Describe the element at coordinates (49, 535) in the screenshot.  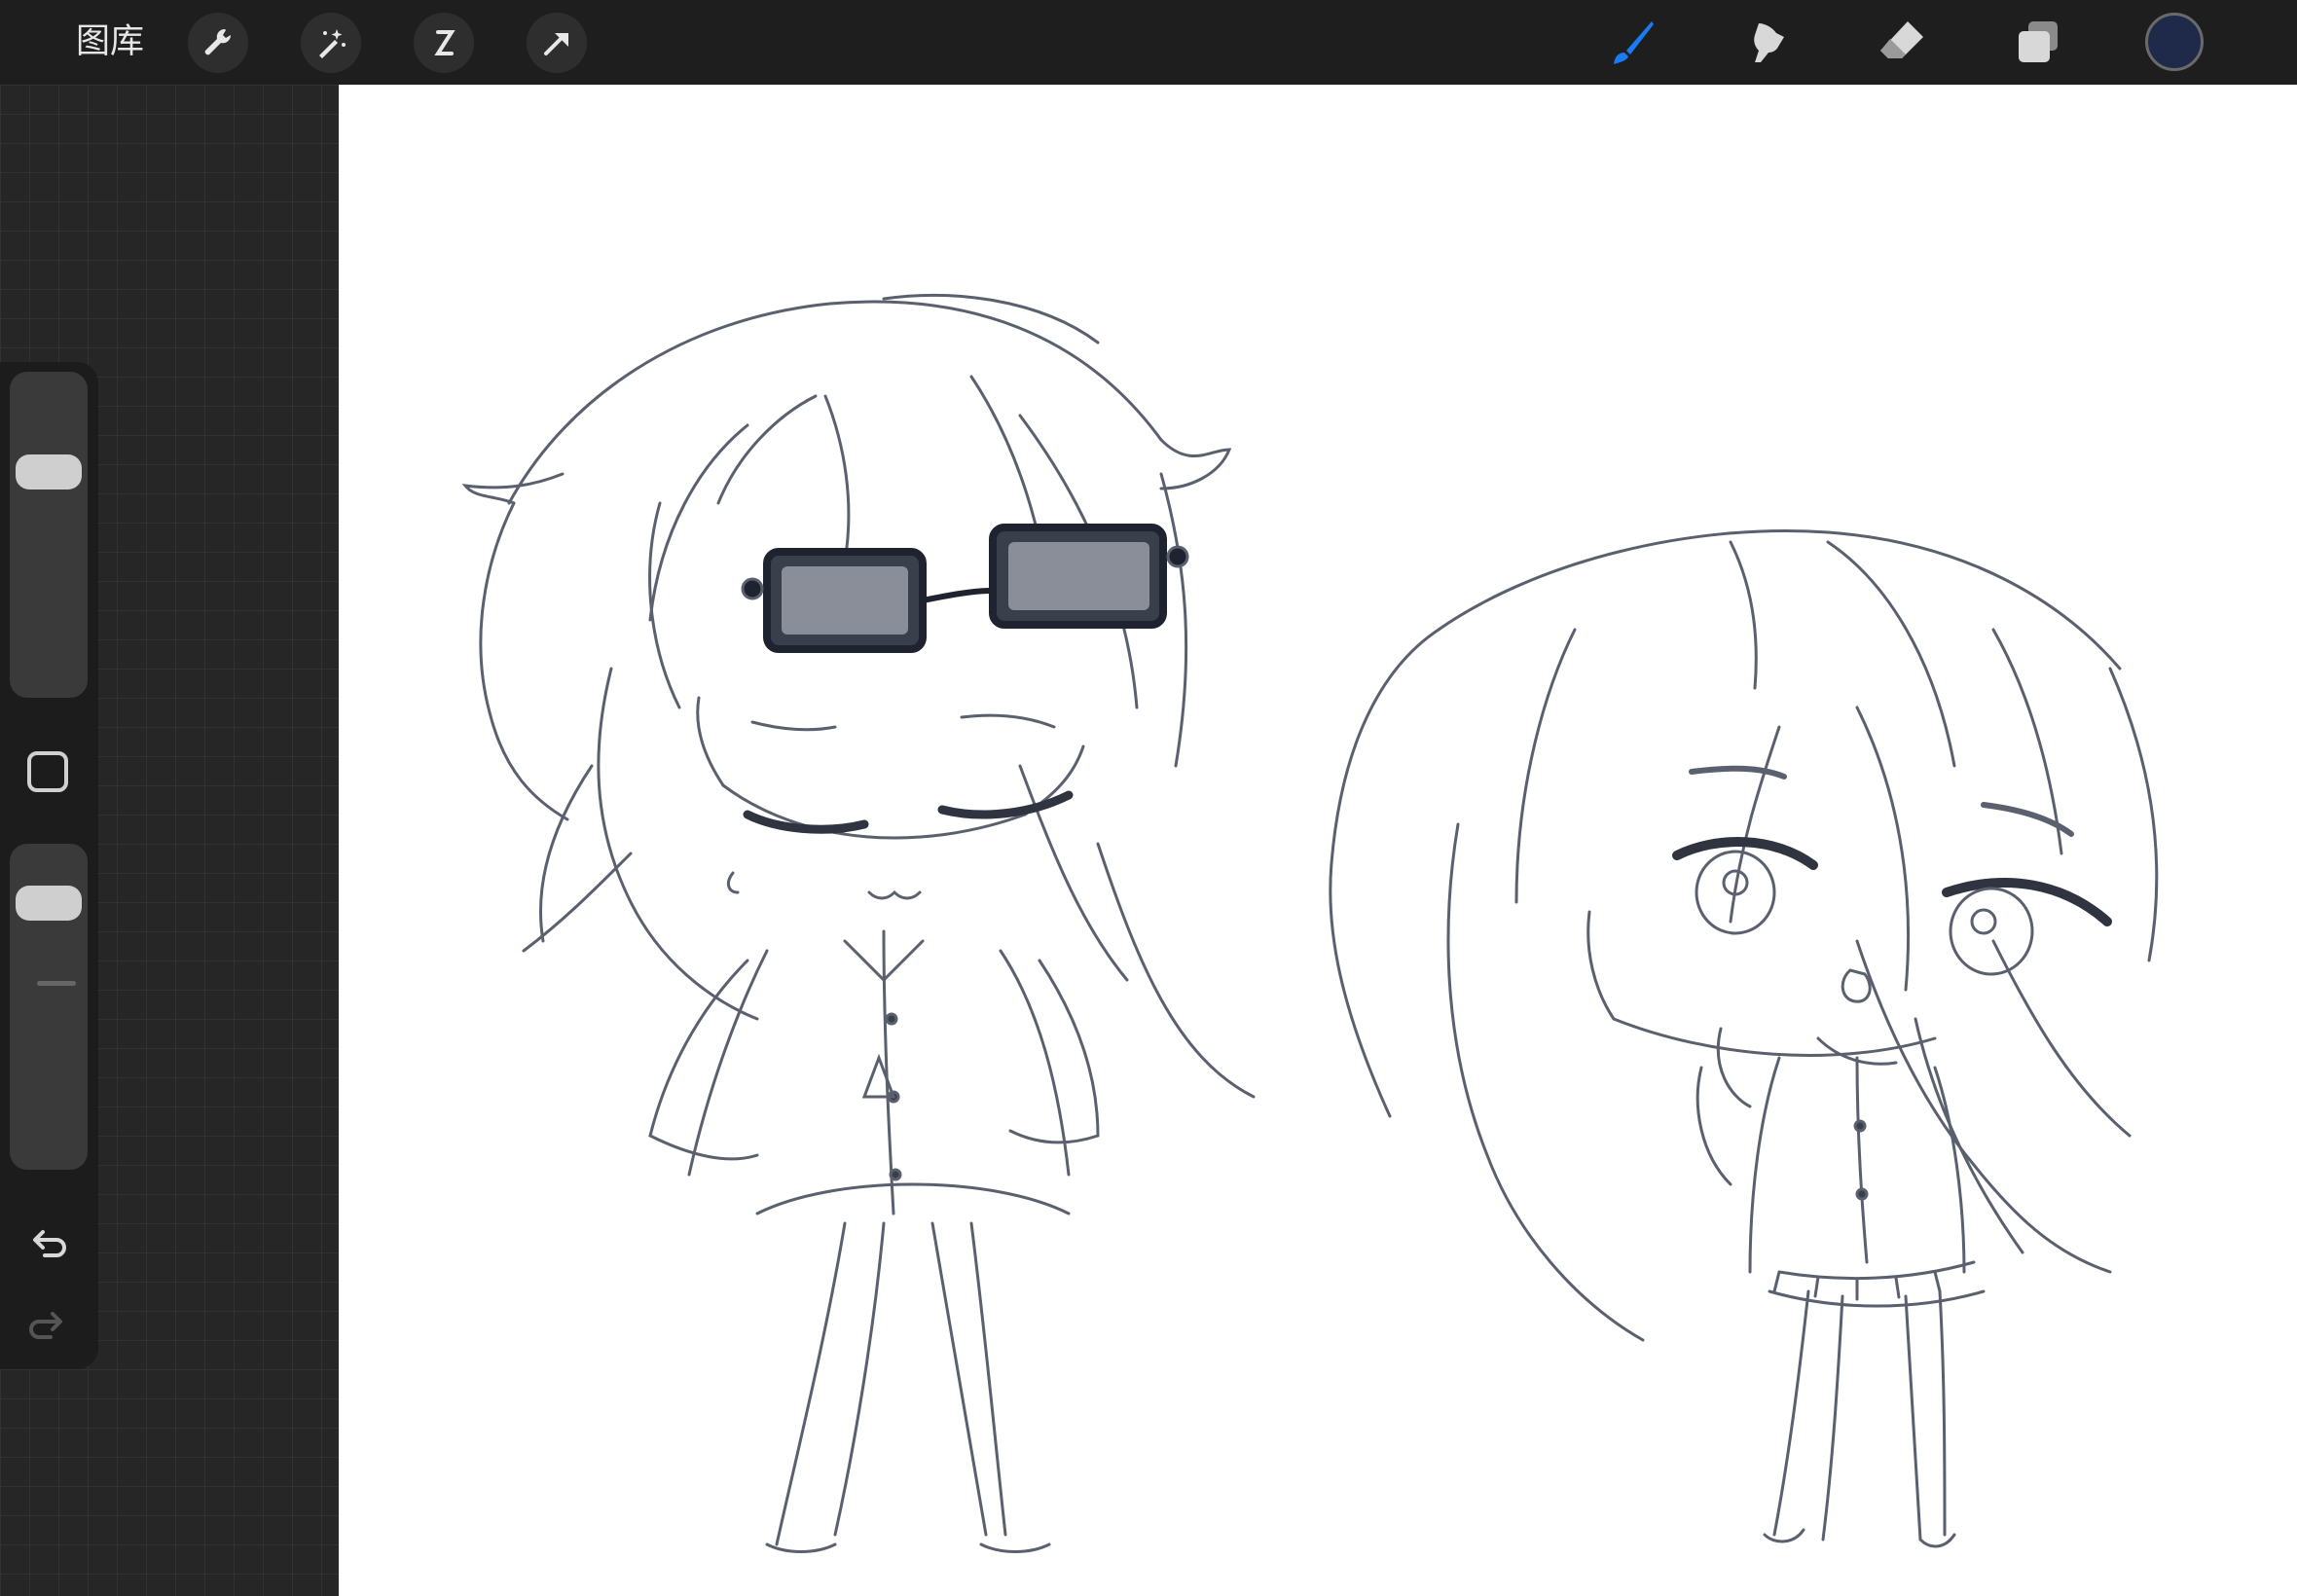
I see `brush-size-slider` at that location.